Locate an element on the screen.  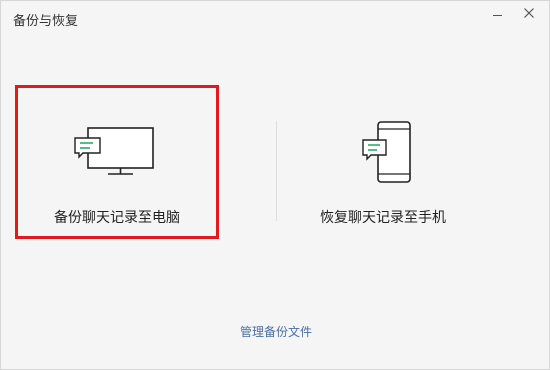
computer-chat-icon is located at coordinates (114, 151).